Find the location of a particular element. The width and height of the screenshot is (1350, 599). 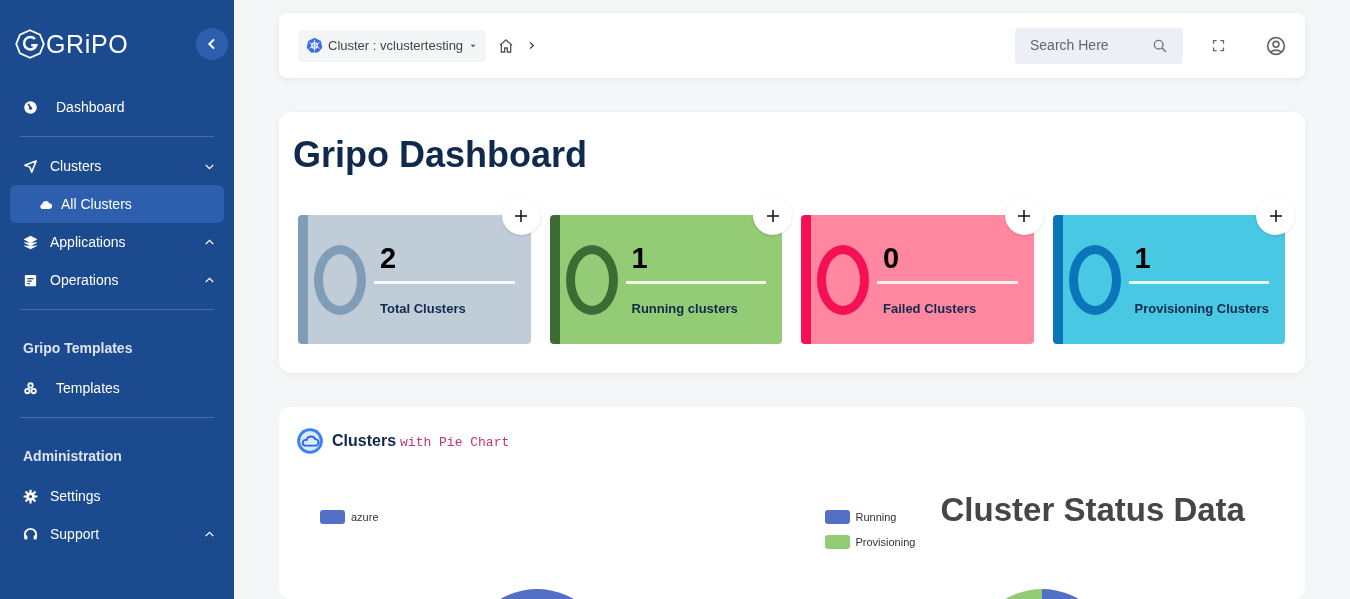

collapse-button is located at coordinates (212, 44).